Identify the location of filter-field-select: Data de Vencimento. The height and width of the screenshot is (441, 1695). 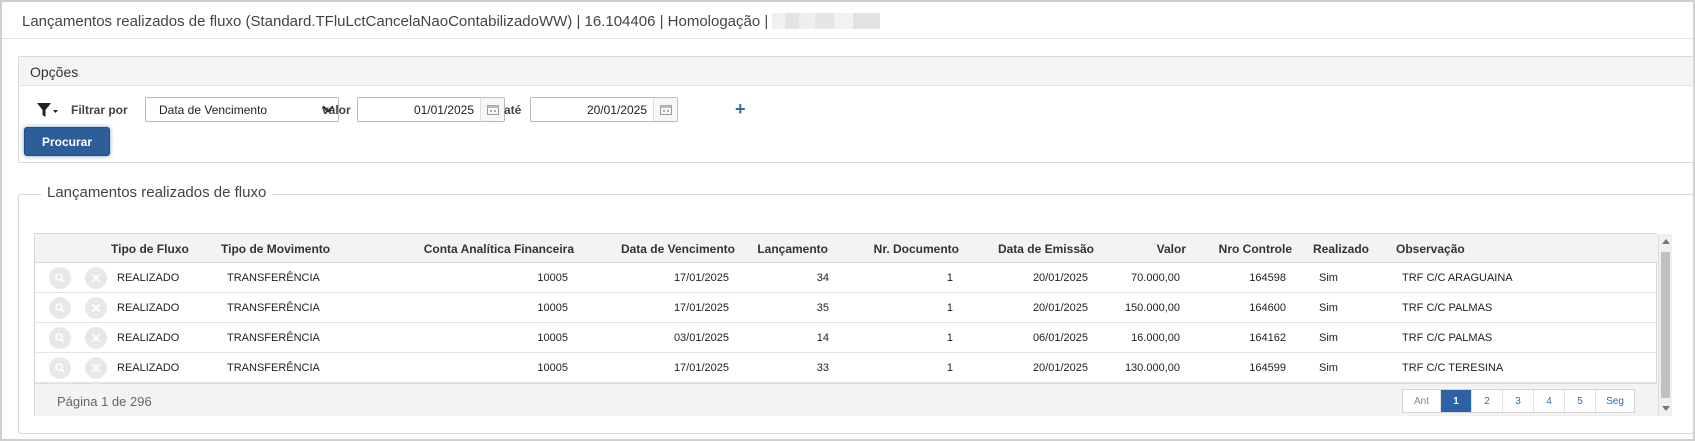
(242, 109).